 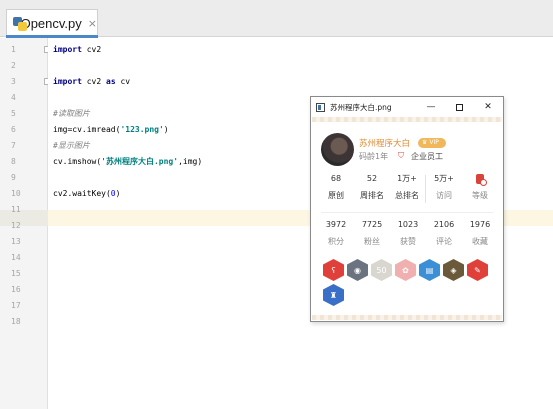 What do you see at coordinates (16, 305) in the screenshot?
I see `line-number: 17` at bounding box center [16, 305].